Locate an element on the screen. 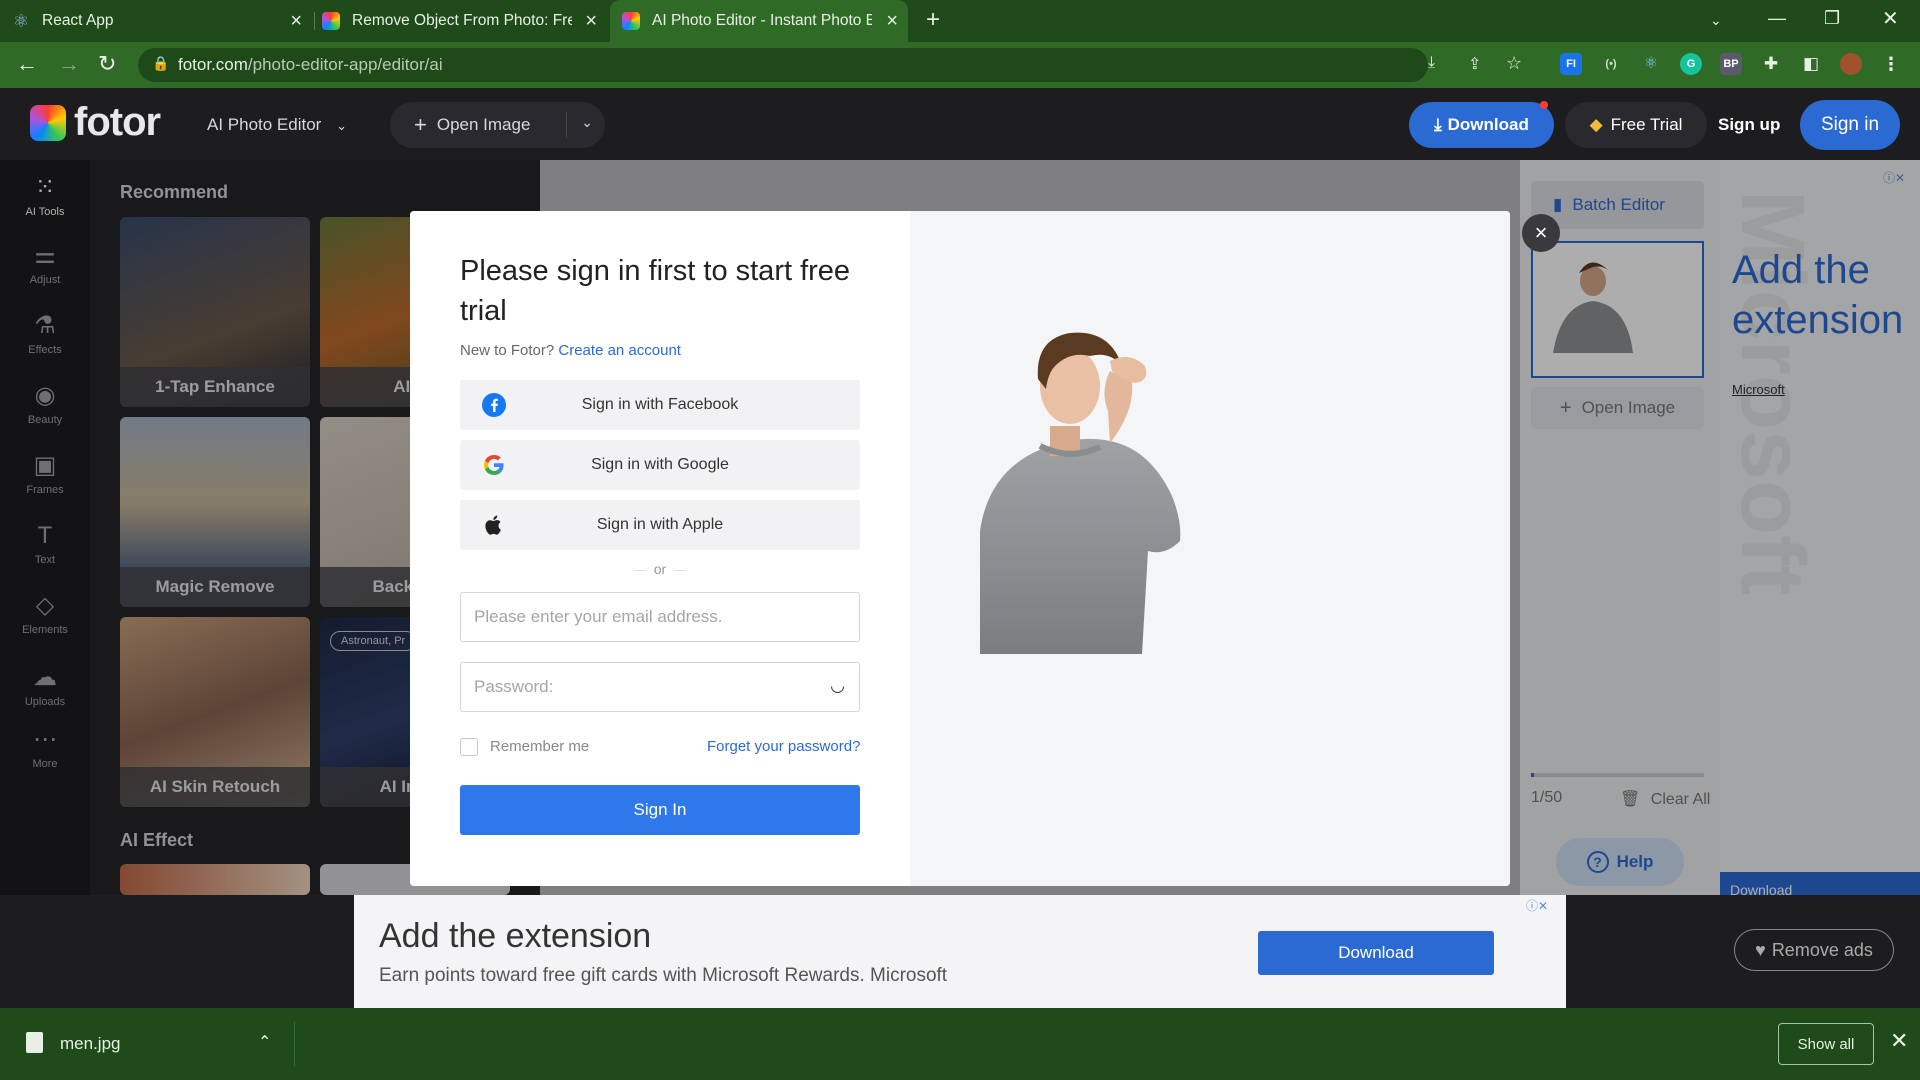  diamond-icon: ◆ is located at coordinates (1596, 124).